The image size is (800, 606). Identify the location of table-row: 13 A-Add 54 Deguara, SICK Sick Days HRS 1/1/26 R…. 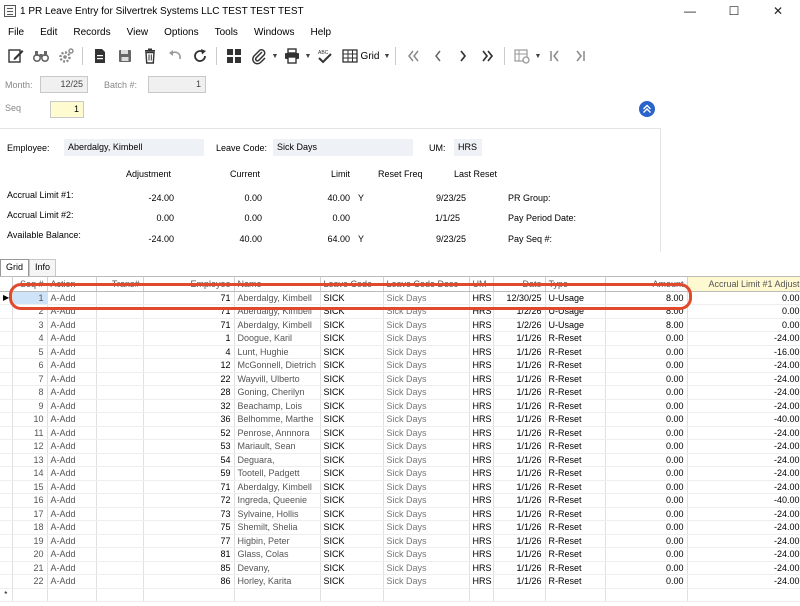
(400, 460).